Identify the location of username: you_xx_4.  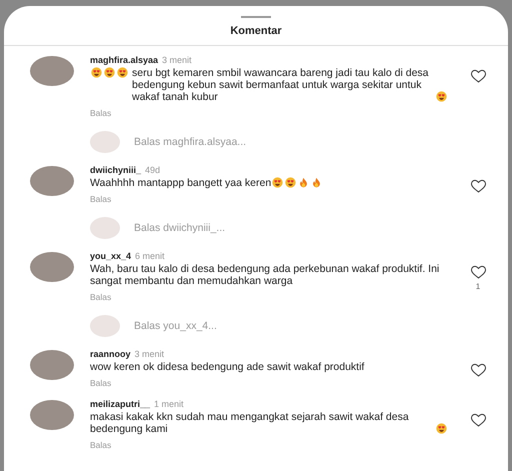
(111, 256).